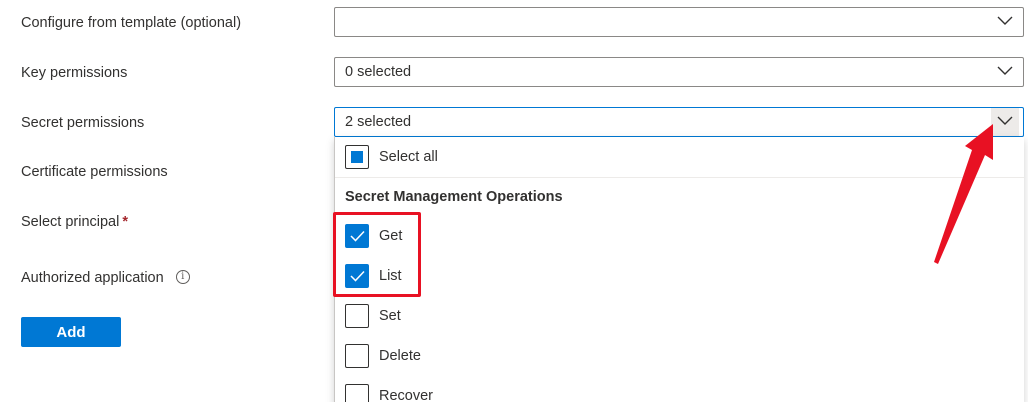 The image size is (1028, 402). What do you see at coordinates (377, 254) in the screenshot?
I see `highlight-box` at bounding box center [377, 254].